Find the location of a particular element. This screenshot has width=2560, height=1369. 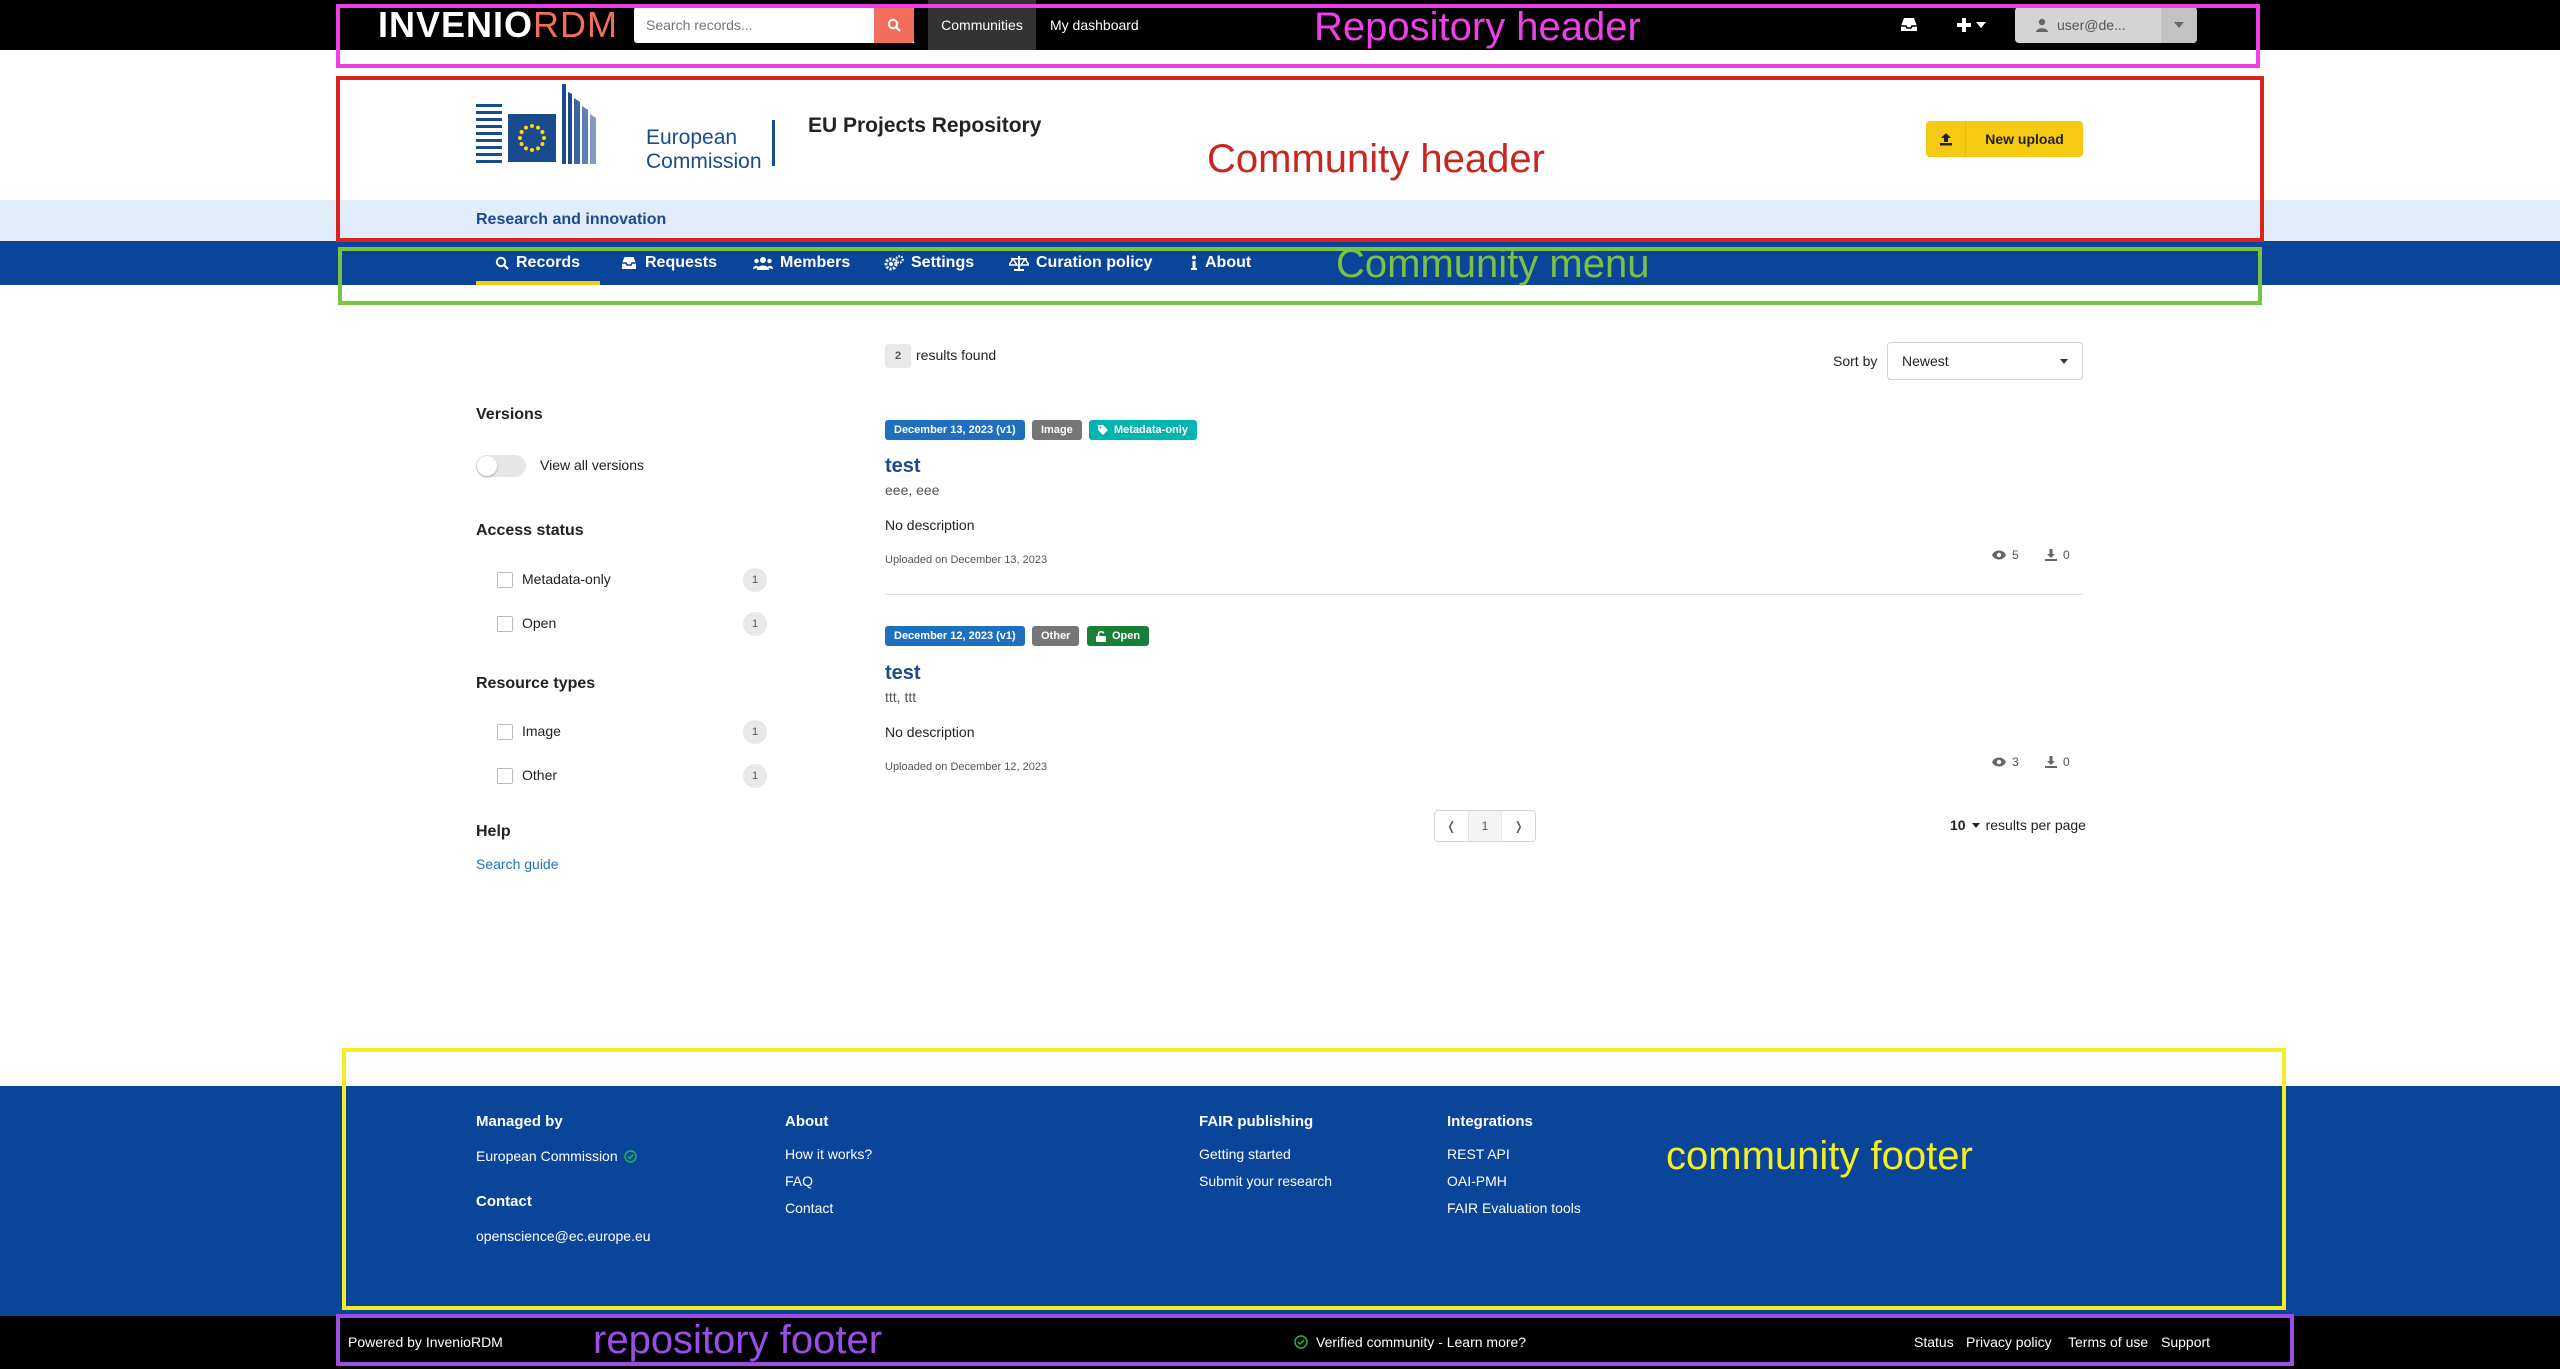

results-found-label: results found is located at coordinates (956, 355).